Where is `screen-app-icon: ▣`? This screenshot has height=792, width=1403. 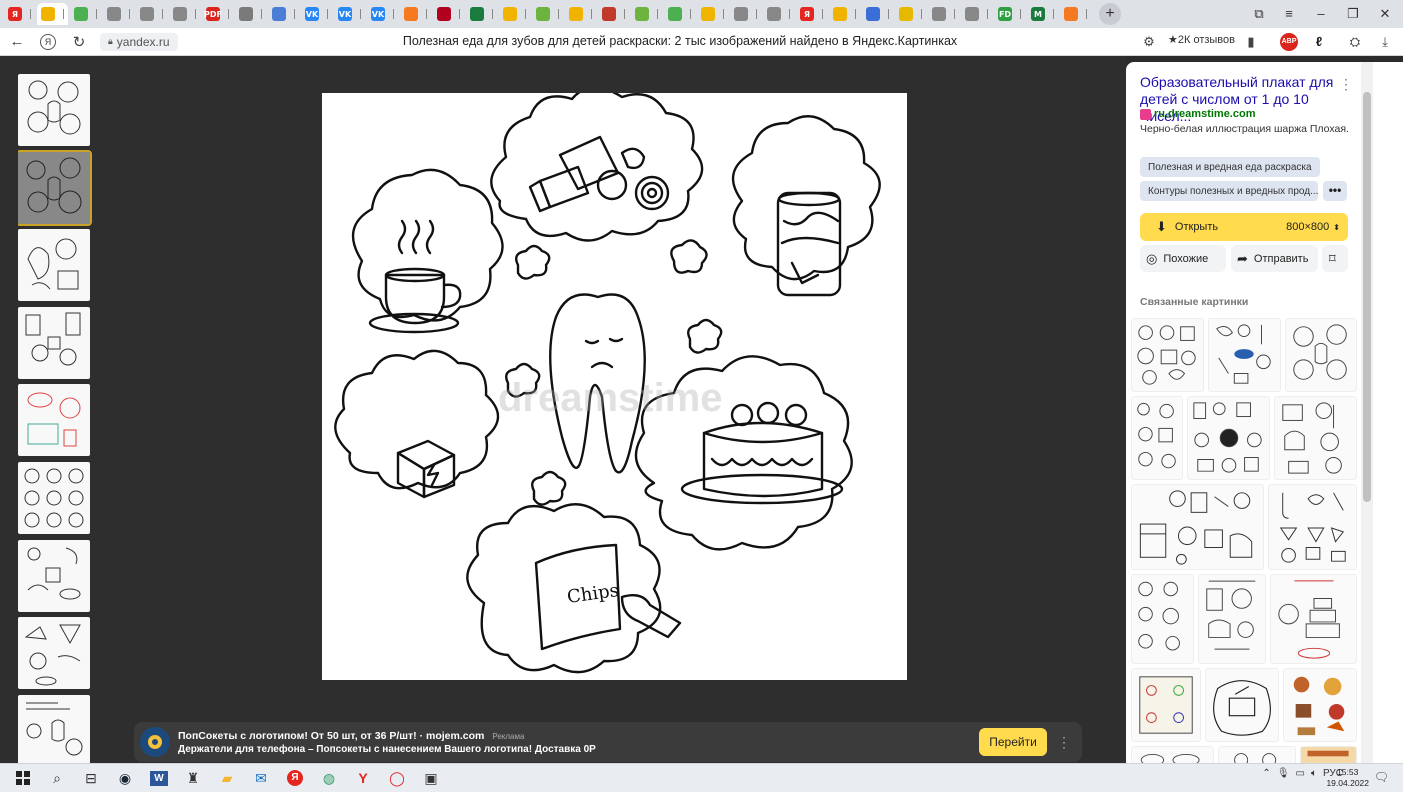 screen-app-icon: ▣ is located at coordinates (431, 778).